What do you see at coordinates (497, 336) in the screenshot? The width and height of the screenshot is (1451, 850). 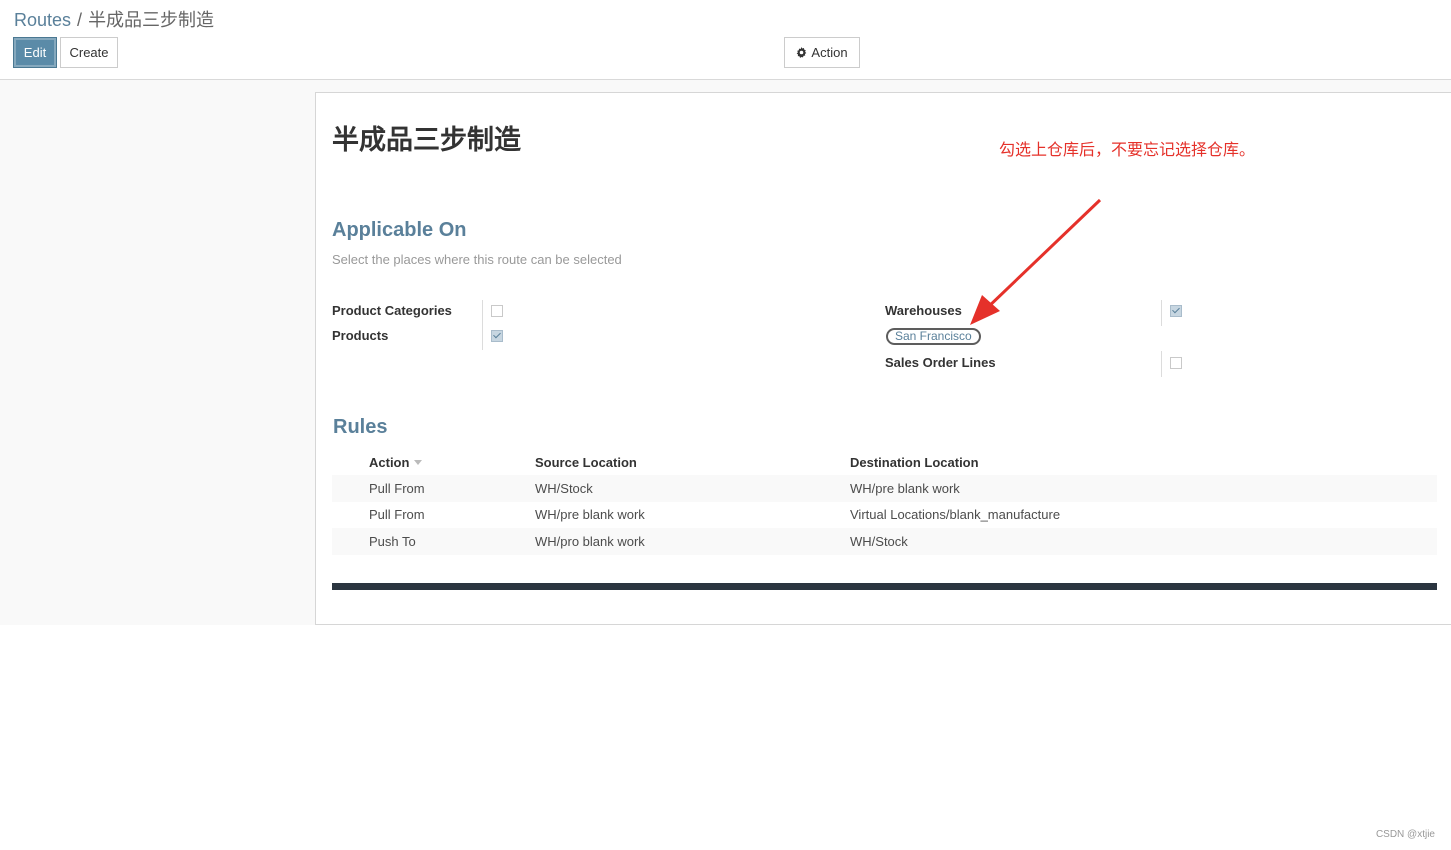 I see `products-checkbox` at bounding box center [497, 336].